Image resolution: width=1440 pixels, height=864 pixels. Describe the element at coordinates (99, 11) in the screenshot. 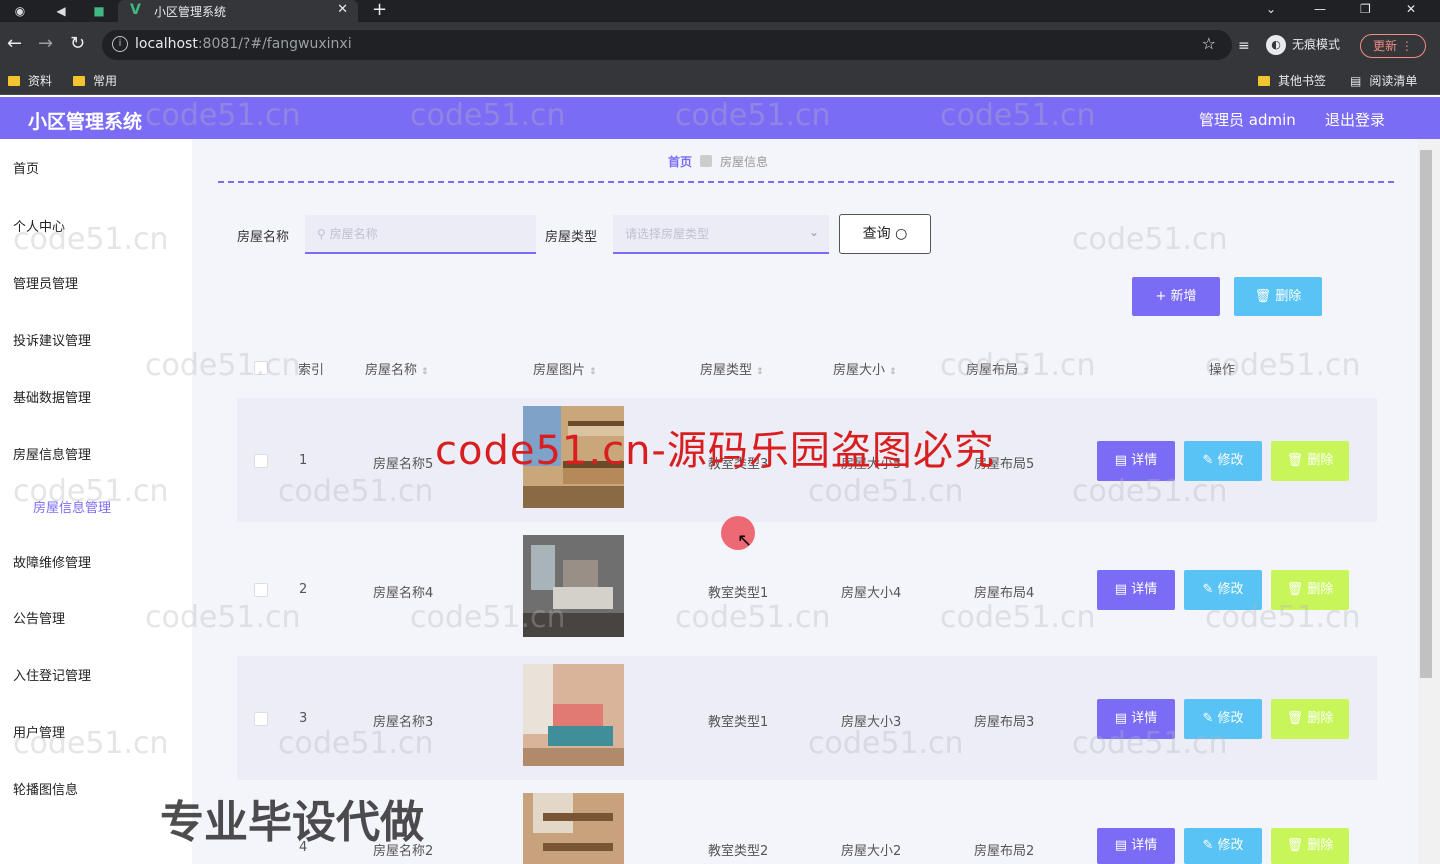

I see `app-tab-icon: ■` at that location.